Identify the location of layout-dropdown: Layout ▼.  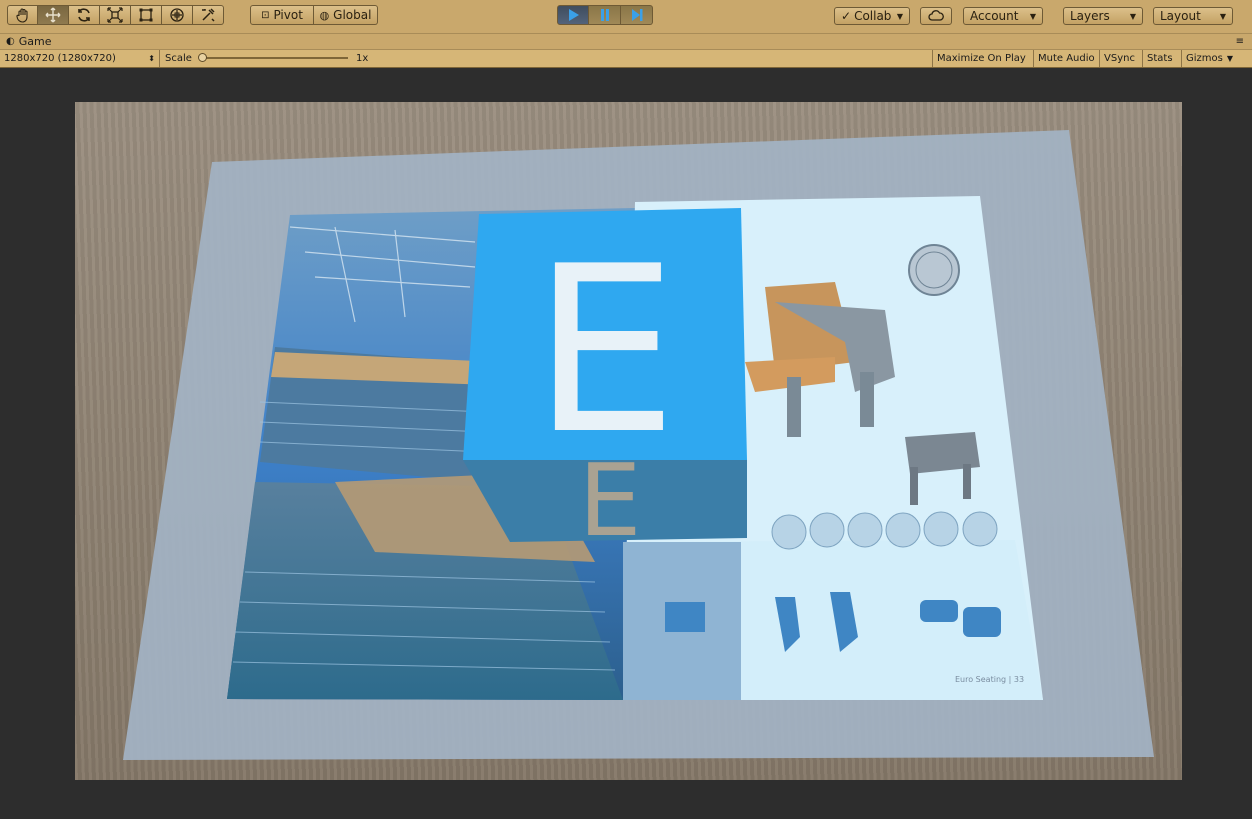
(1193, 16).